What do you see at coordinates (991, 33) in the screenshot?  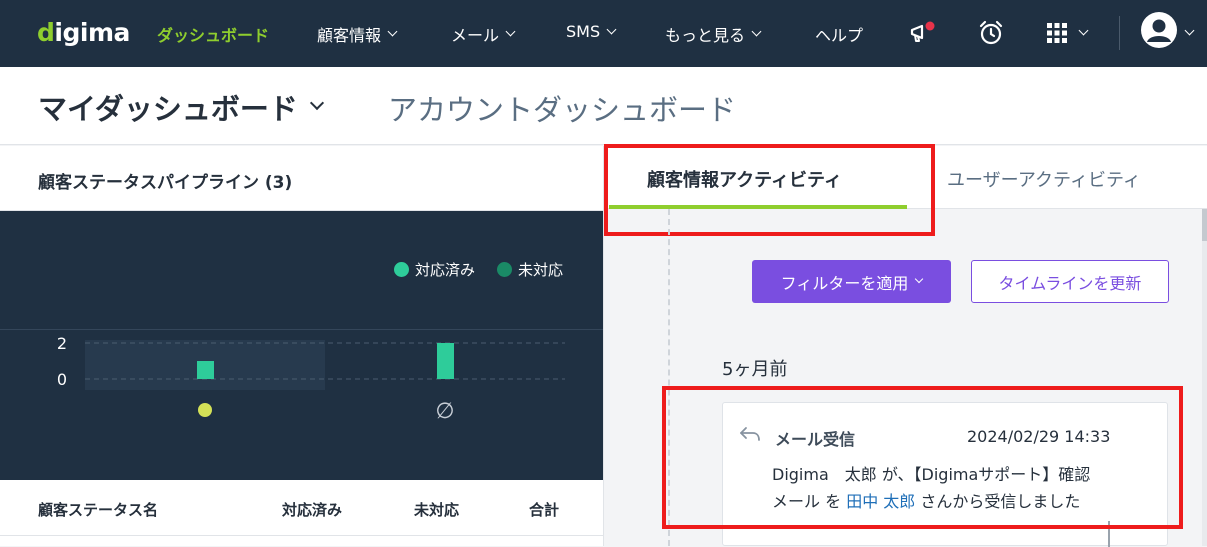 I see `alarm-clock-icon` at bounding box center [991, 33].